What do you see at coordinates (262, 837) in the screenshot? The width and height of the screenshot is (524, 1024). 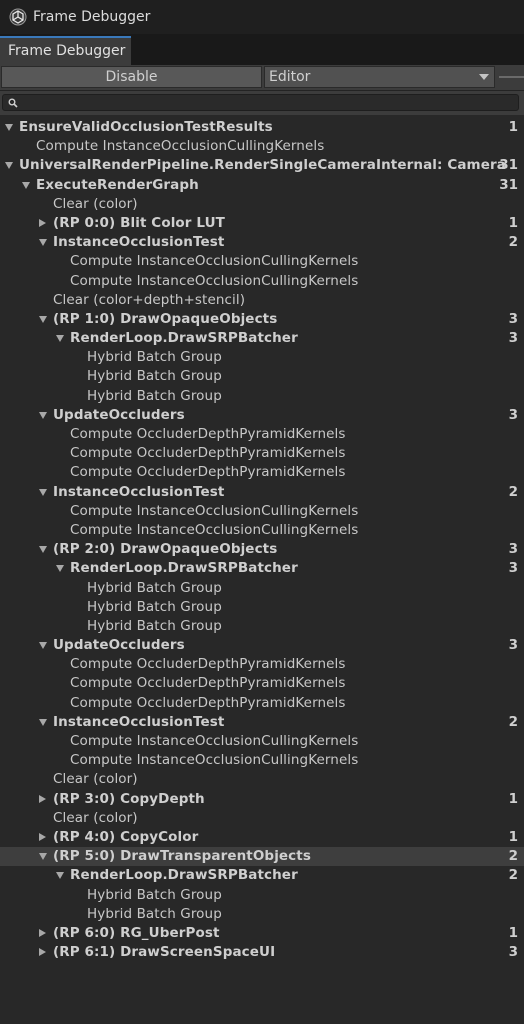 I see `tree-row: (RP 4:0) CopyColor 1` at bounding box center [262, 837].